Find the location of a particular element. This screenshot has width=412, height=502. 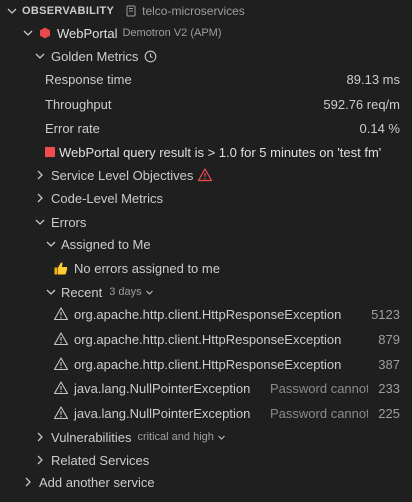

metric-value: 0.14 % is located at coordinates (379, 128).